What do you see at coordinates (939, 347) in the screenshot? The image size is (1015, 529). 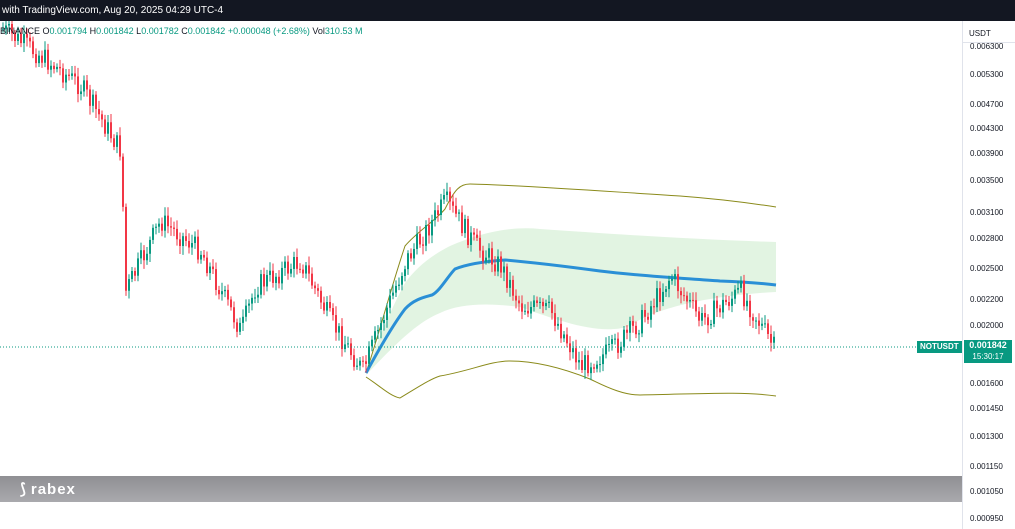 I see `symbol-badge: NOTUSDT` at bounding box center [939, 347].